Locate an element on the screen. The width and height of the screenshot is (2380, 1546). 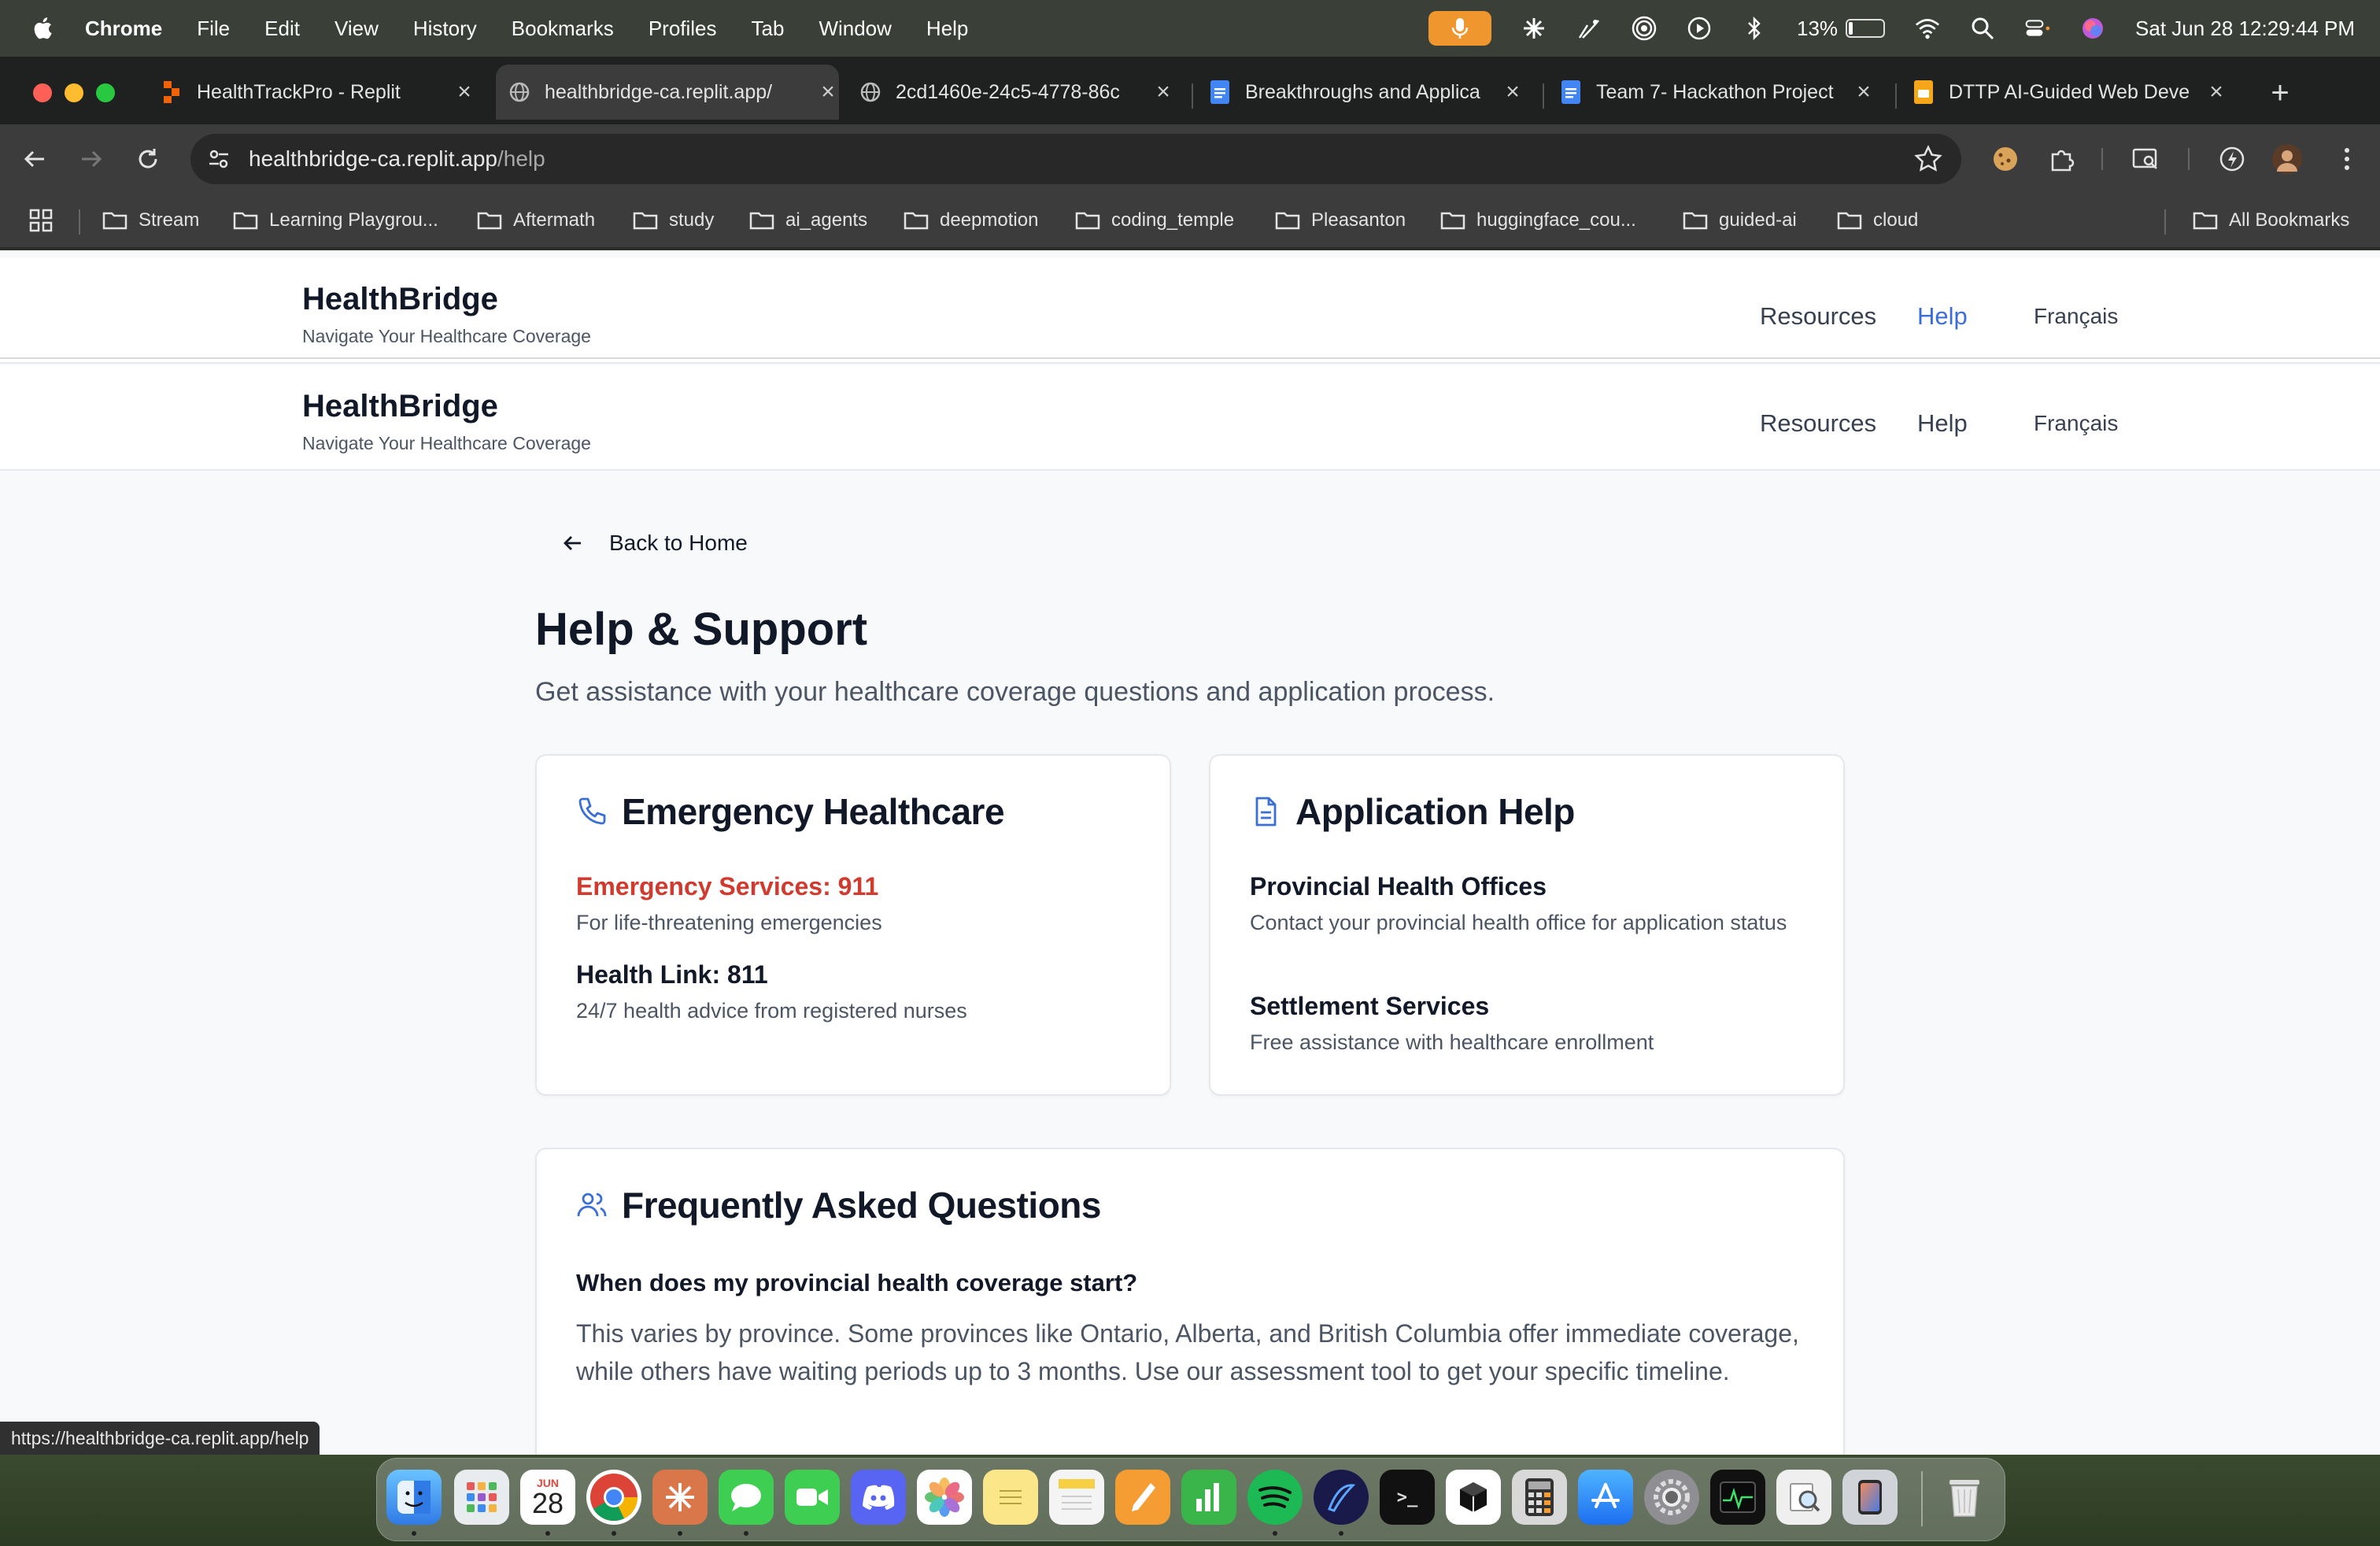
menu-view: View is located at coordinates (356, 29).